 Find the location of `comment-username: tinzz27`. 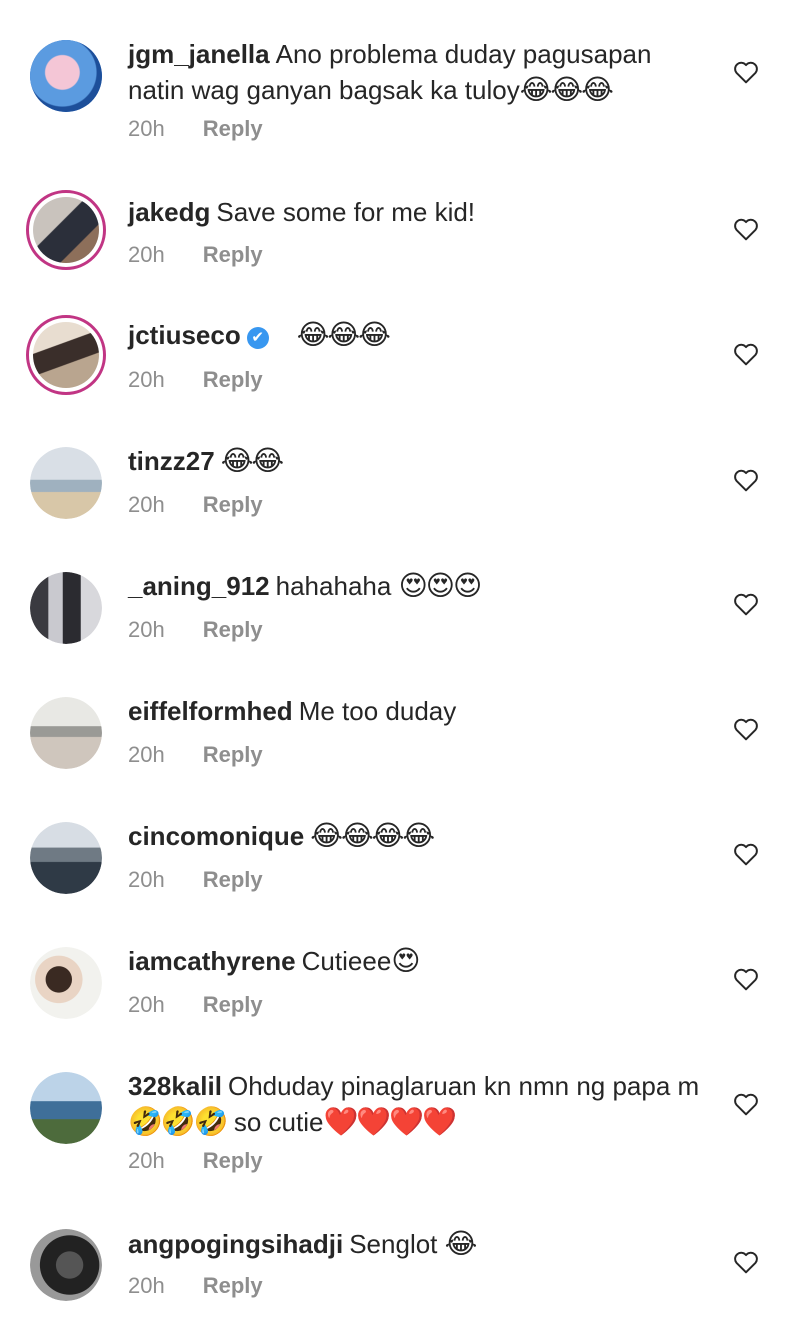

comment-username: tinzz27 is located at coordinates (171, 461).